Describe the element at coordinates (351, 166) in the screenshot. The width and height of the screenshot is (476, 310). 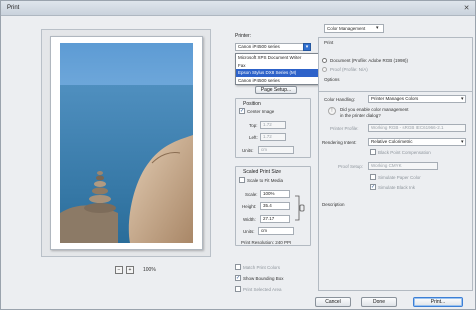
I see `proof-setup-label: Proof Setup:` at that location.